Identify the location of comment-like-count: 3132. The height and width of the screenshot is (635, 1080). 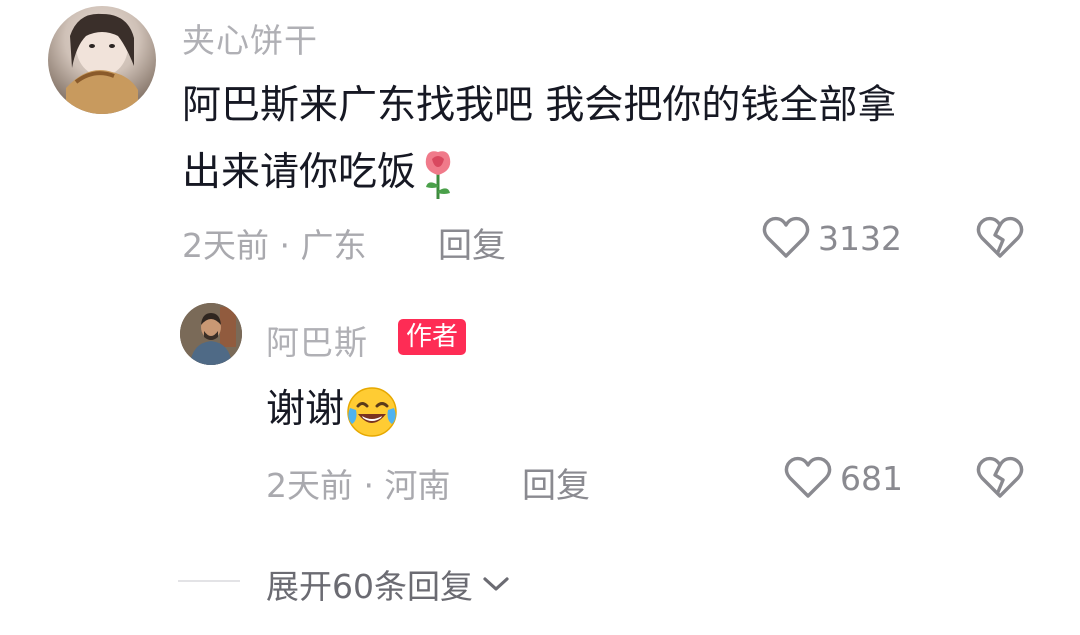
(860, 238).